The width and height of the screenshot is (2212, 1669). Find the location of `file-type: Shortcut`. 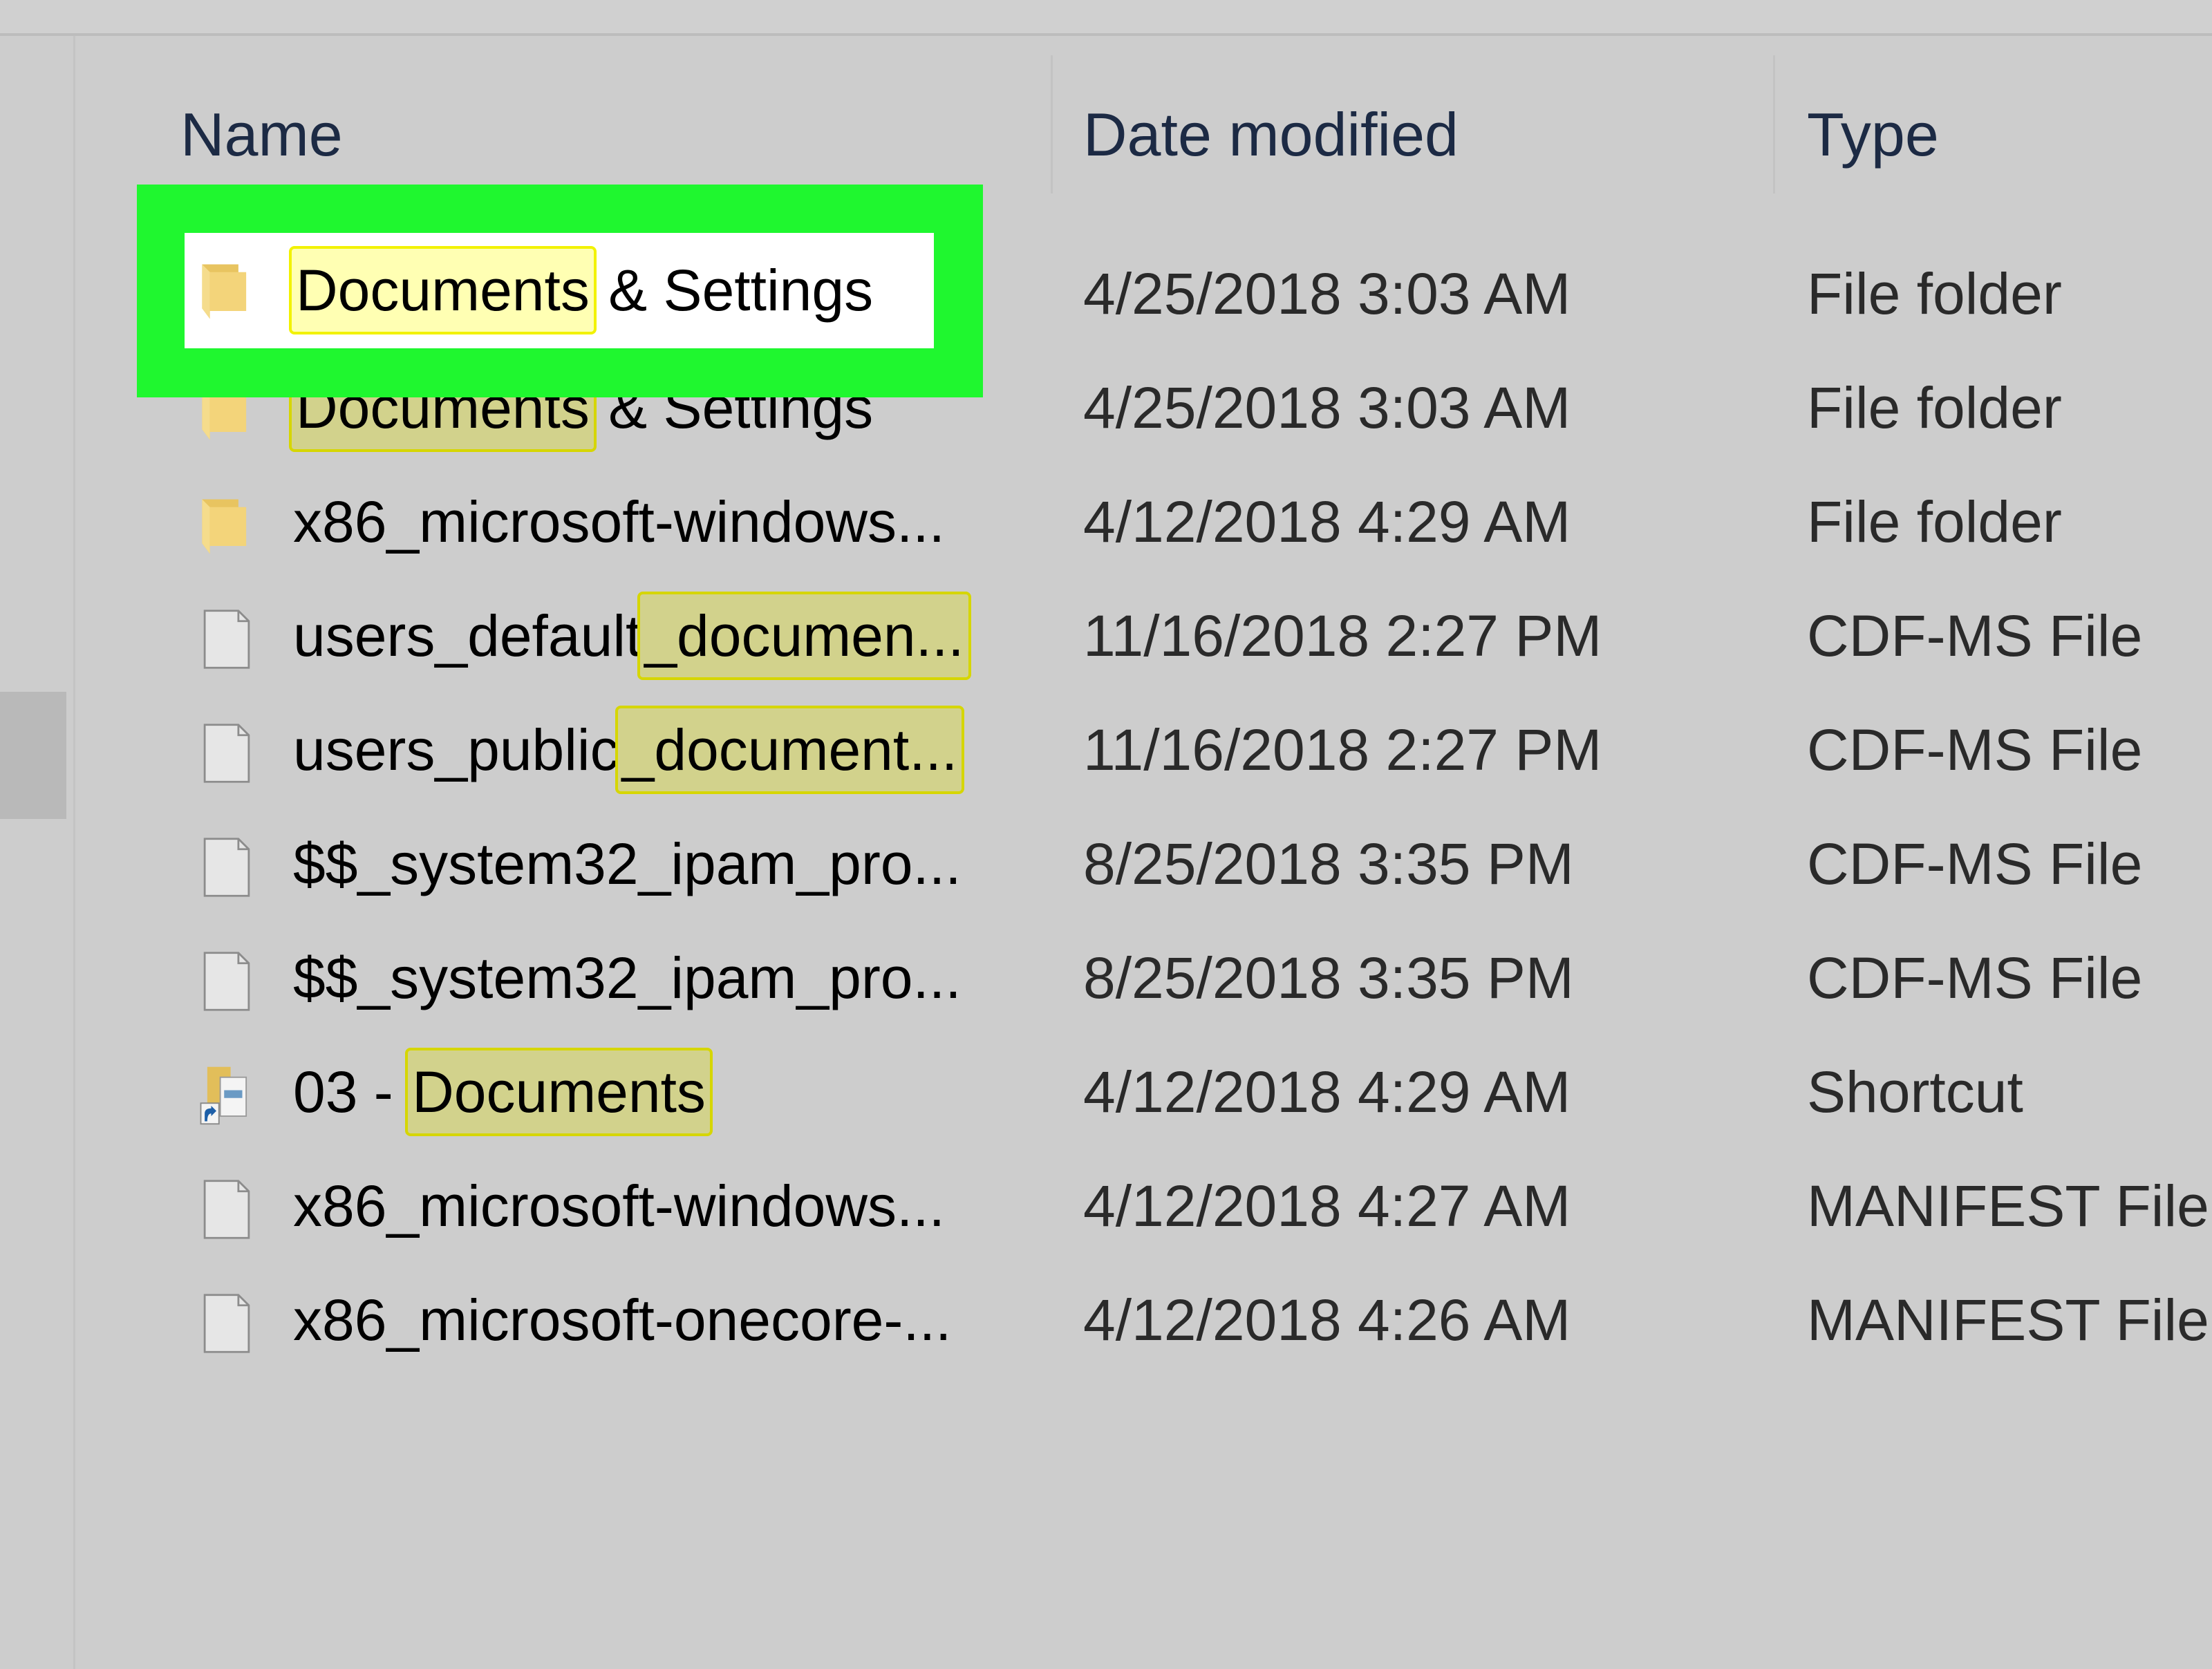

file-type: Shortcut is located at coordinates (1915, 1091).